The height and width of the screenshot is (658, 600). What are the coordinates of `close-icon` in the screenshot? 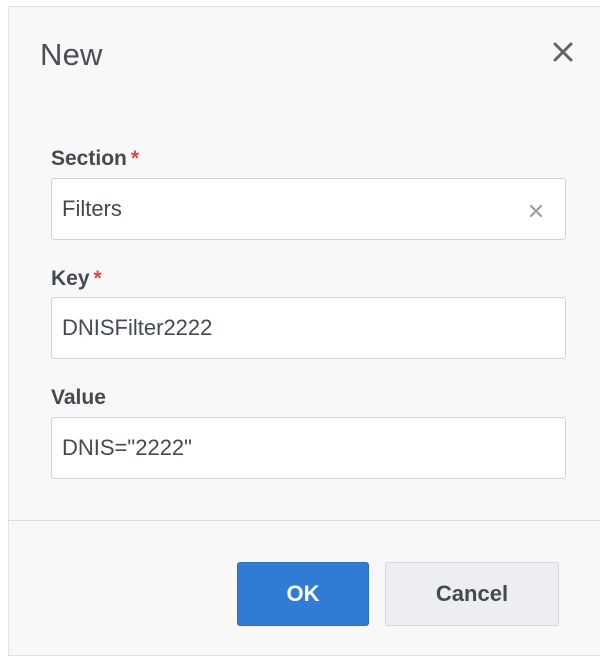 It's located at (563, 52).